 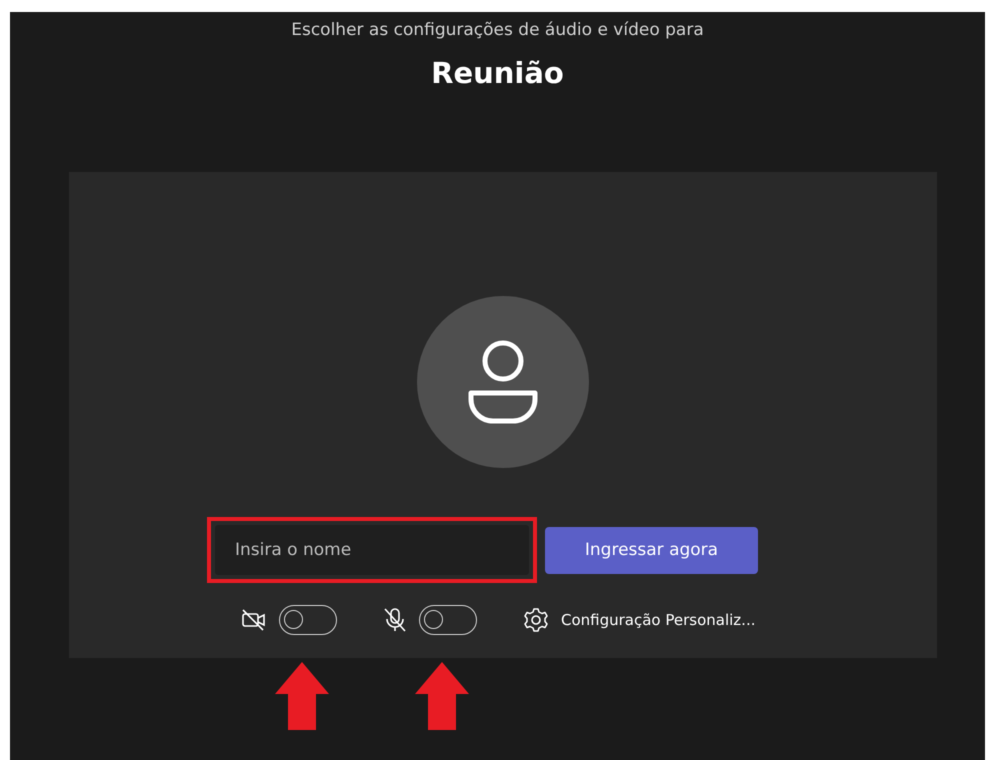 I want to click on name-field: Insira o nome, so click(x=372, y=550).